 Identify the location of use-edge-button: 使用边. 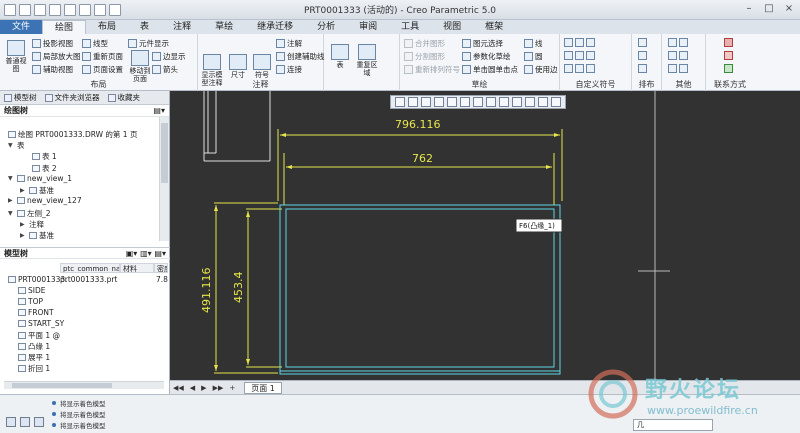
(541, 69).